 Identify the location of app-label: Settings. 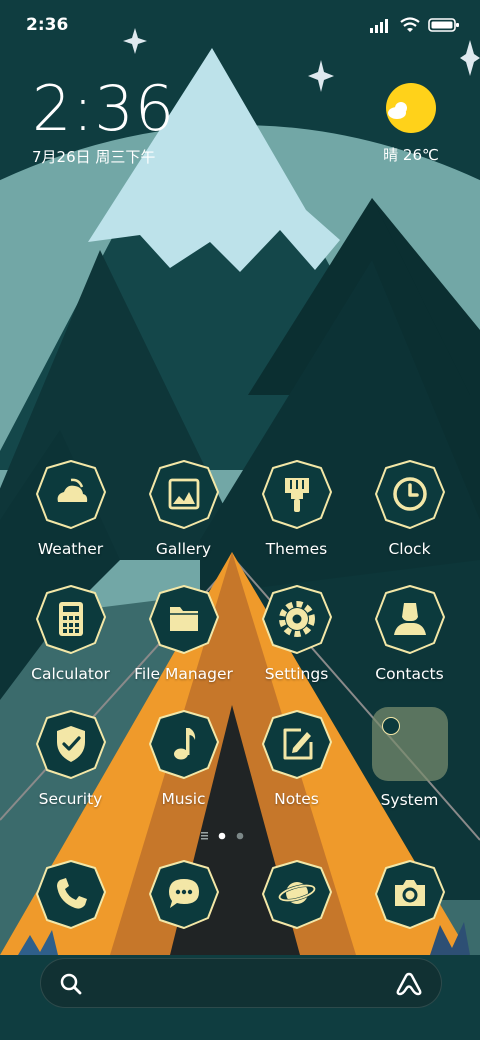
(296, 674).